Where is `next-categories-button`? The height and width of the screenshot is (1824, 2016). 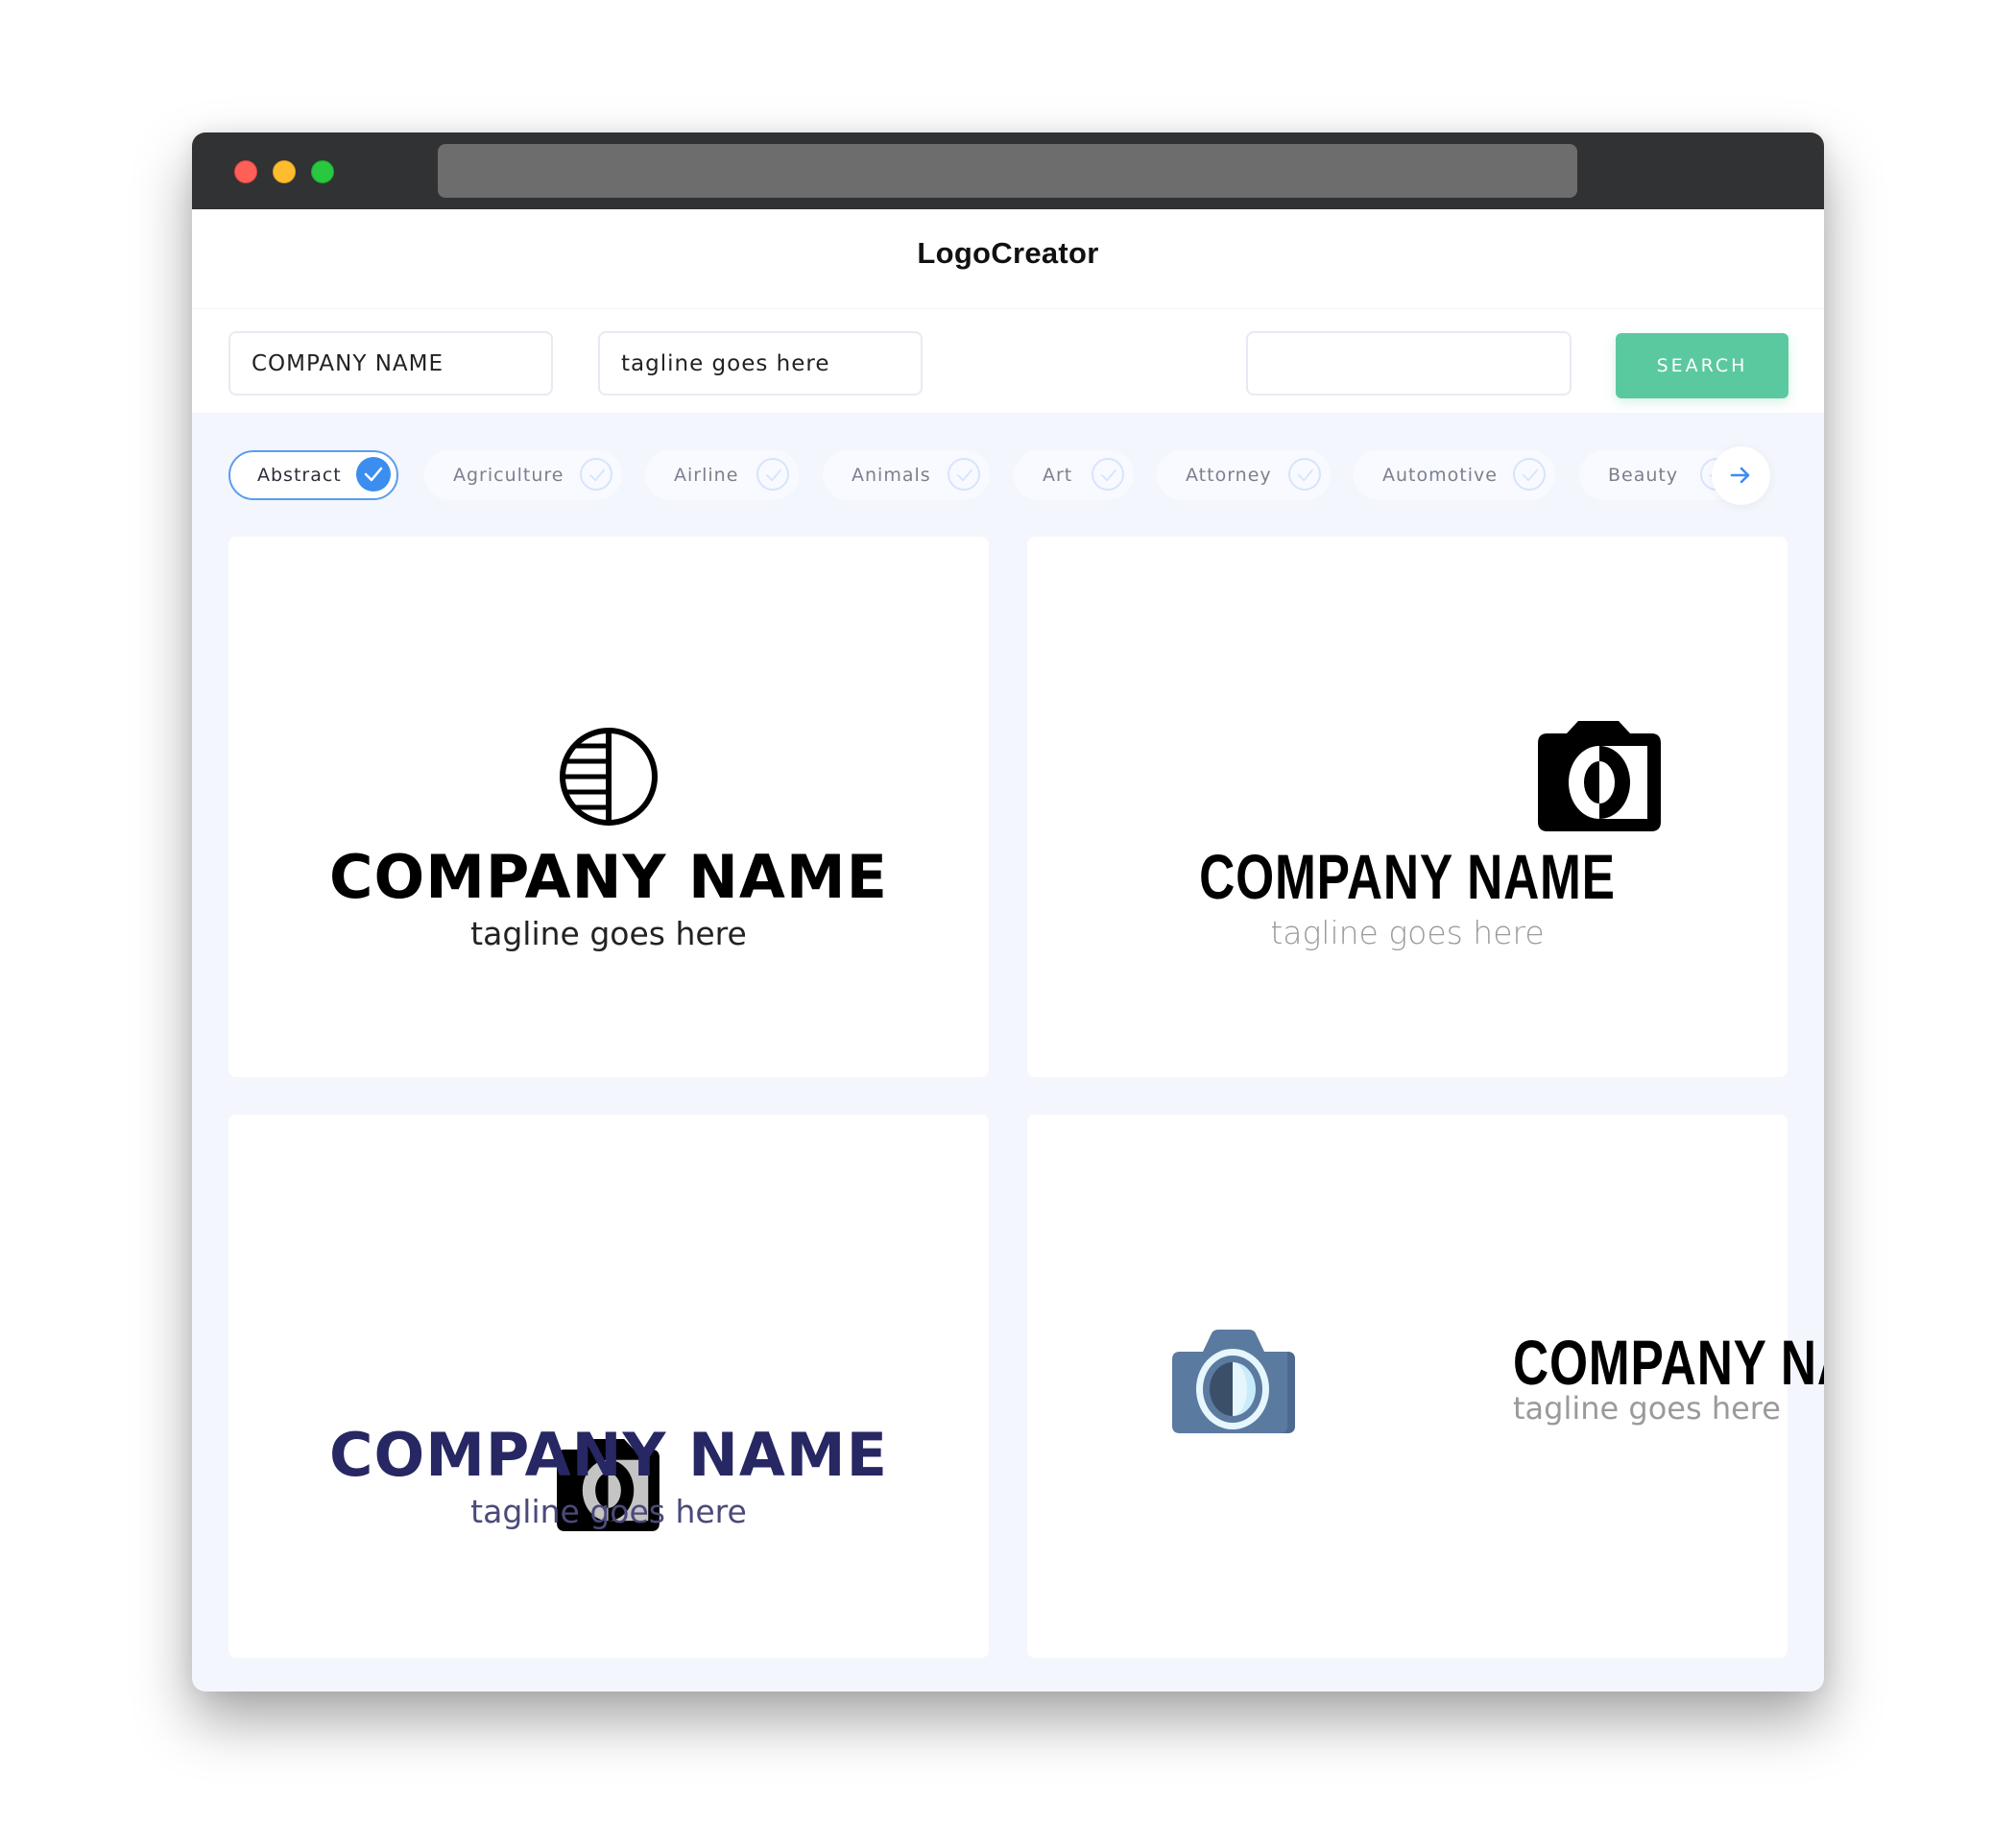 next-categories-button is located at coordinates (1741, 476).